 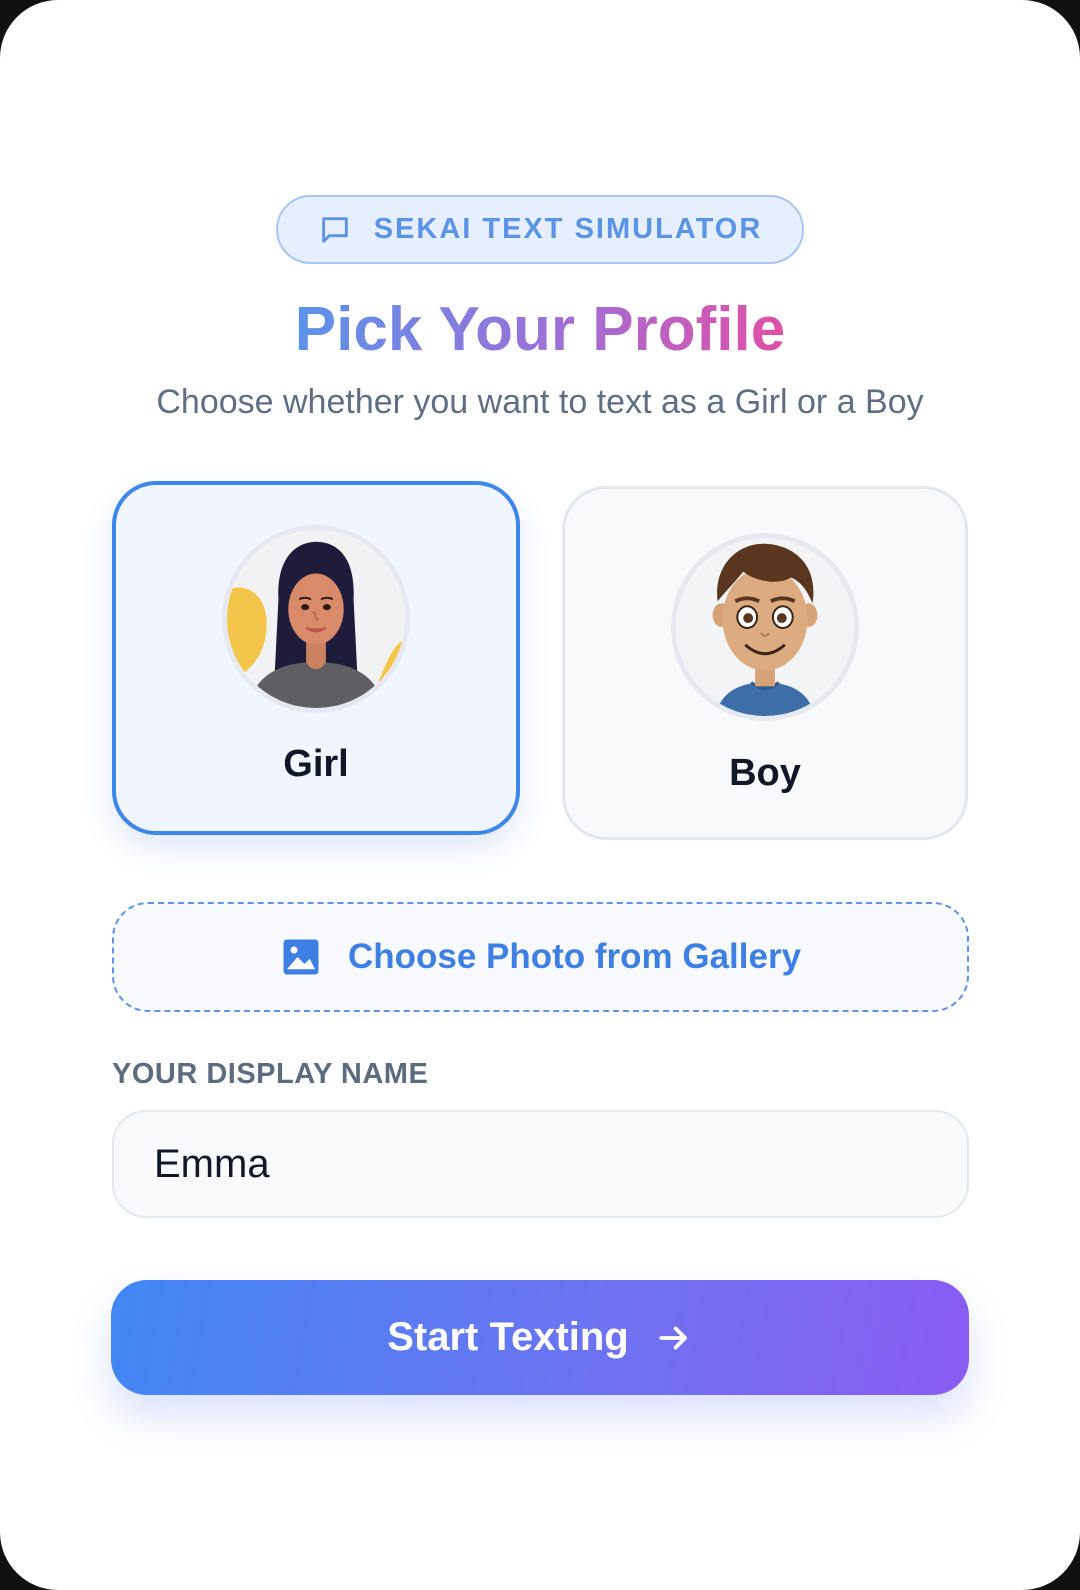 What do you see at coordinates (508, 1337) in the screenshot?
I see `start-texting-label: Start Texting` at bounding box center [508, 1337].